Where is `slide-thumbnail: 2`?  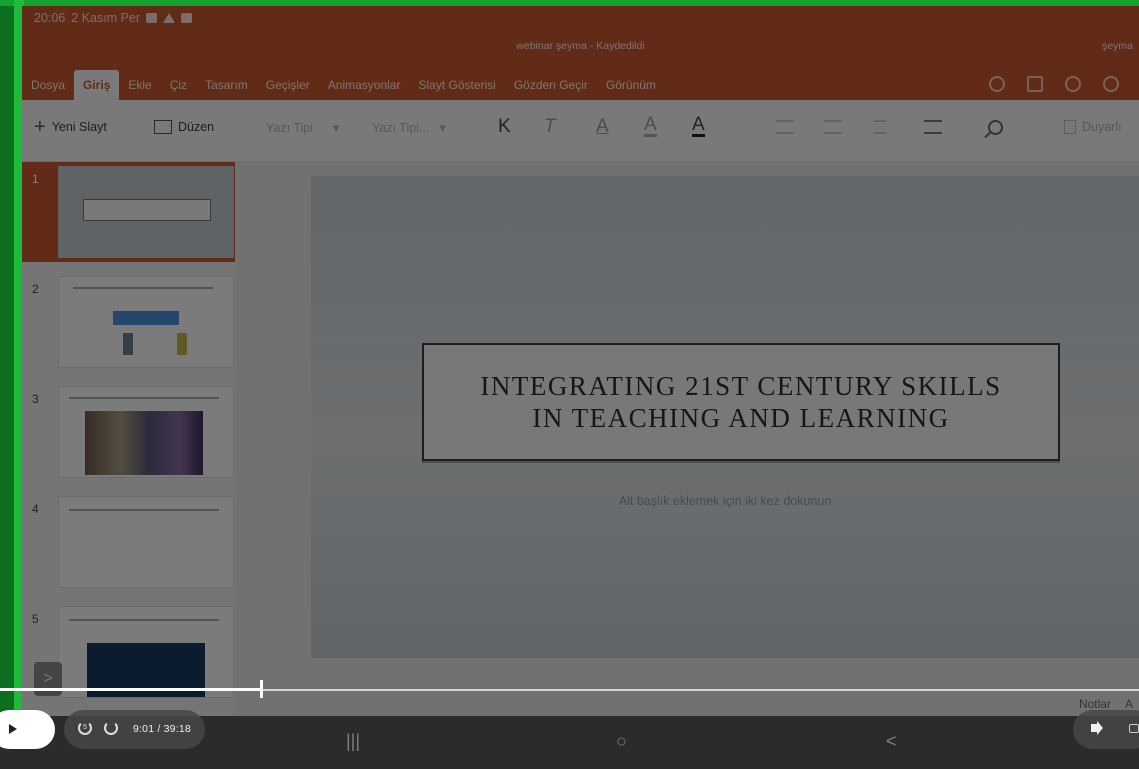
slide-thumbnail: 2 is located at coordinates (128, 322).